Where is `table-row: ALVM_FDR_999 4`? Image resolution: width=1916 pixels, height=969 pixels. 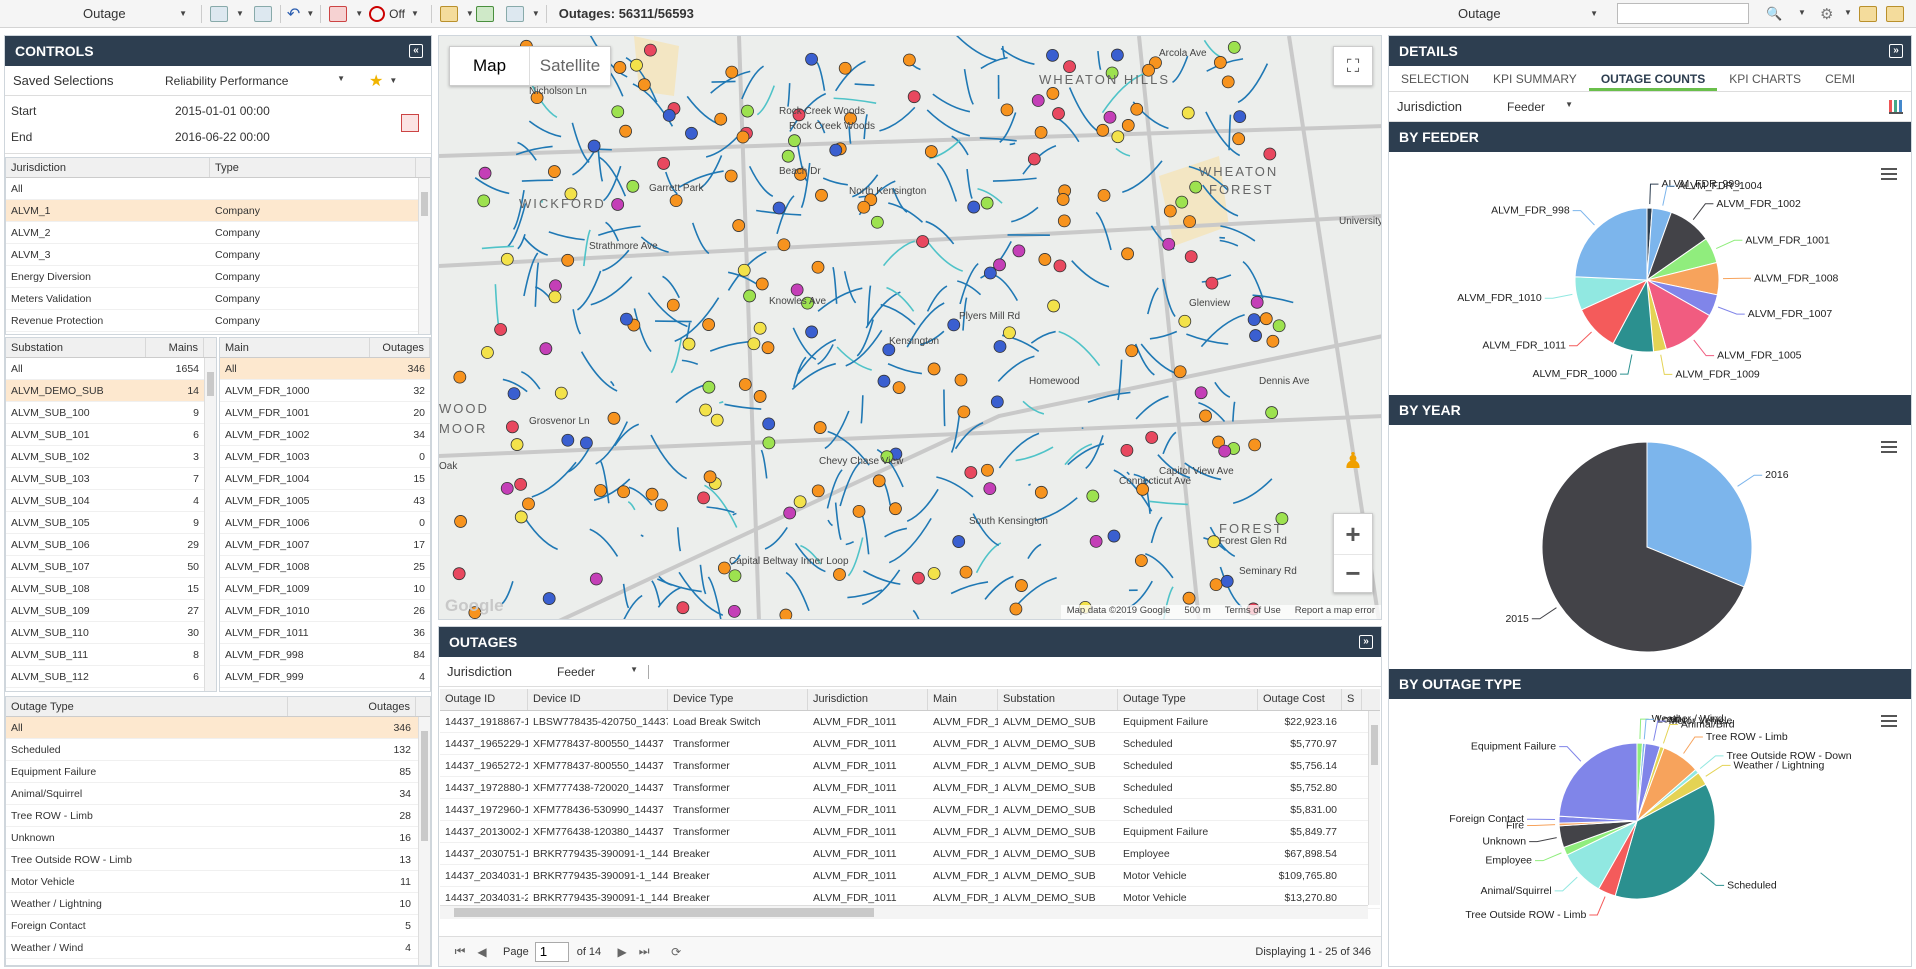
table-row: ALVM_FDR_999 4 is located at coordinates (325, 677).